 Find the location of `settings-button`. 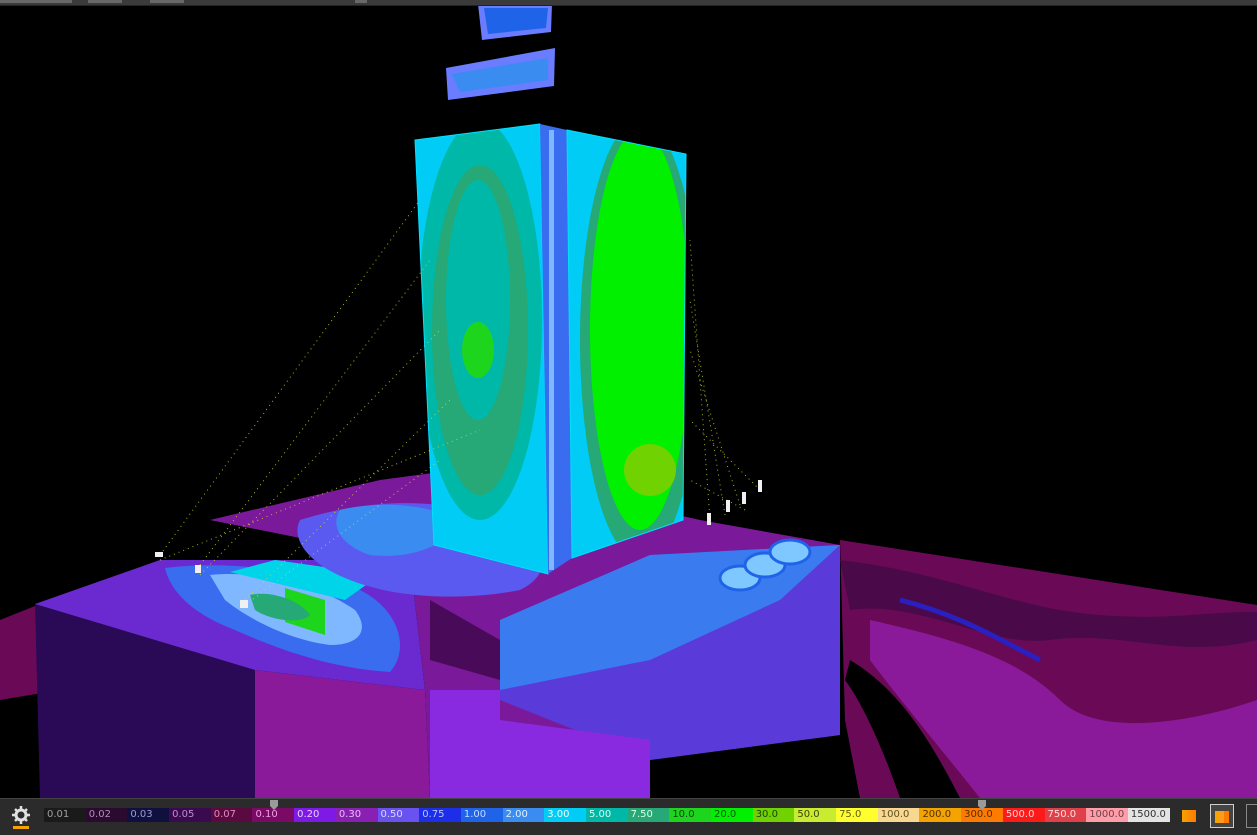

settings-button is located at coordinates (21, 817).